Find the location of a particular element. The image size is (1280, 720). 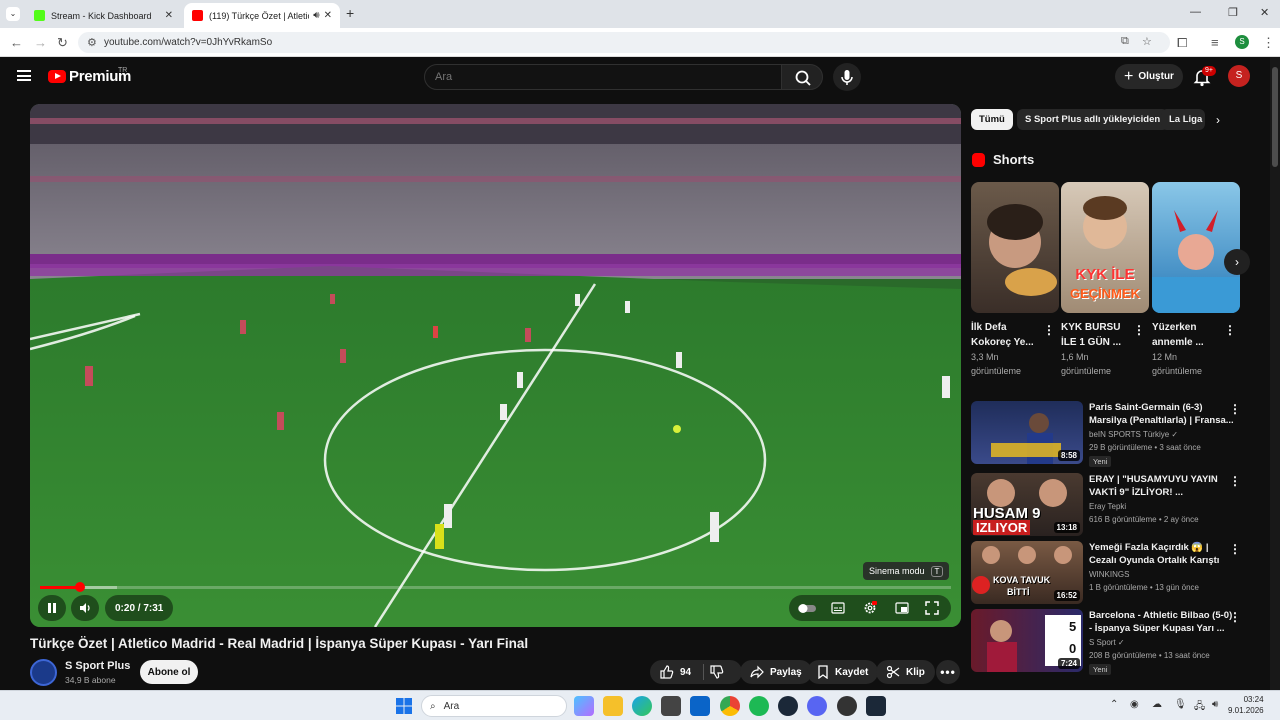

settings-gear-icon is located at coordinates (870, 608).